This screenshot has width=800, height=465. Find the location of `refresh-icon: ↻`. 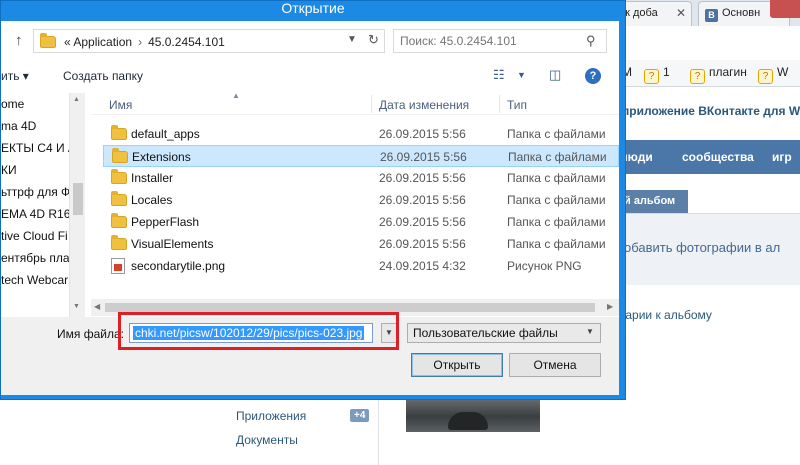

refresh-icon: ↻ is located at coordinates (373, 40).